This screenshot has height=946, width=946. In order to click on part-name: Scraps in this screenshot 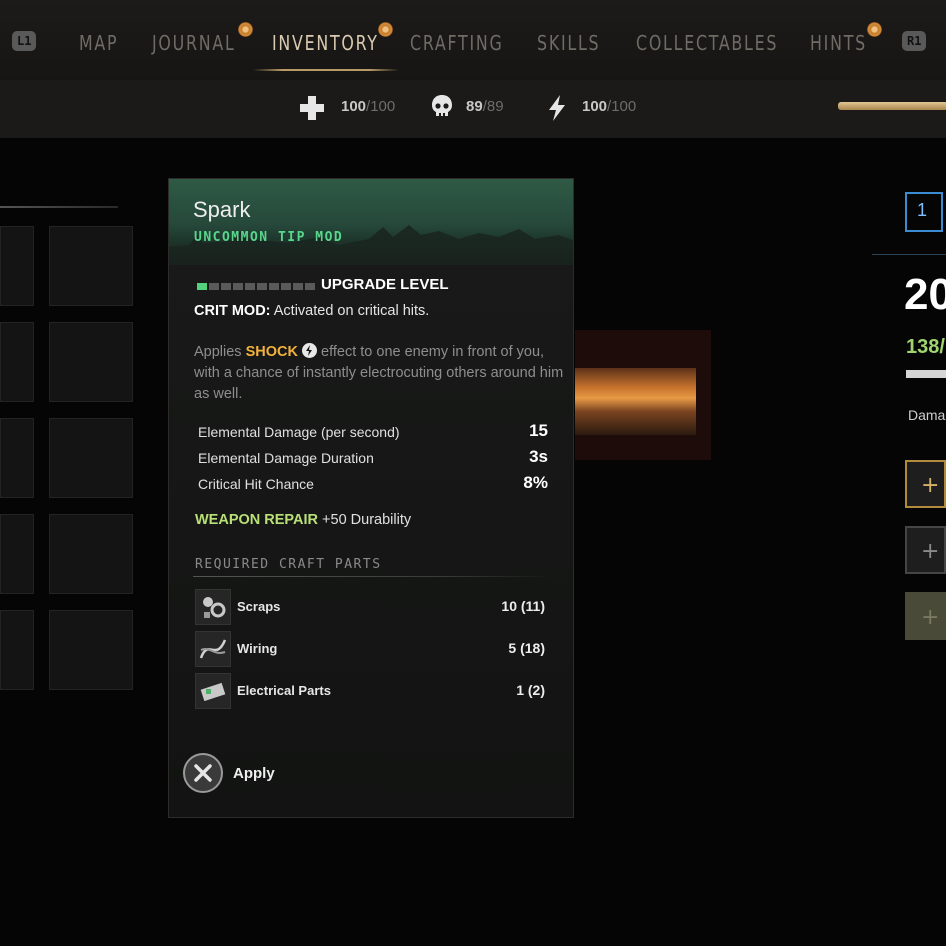, I will do `click(259, 606)`.